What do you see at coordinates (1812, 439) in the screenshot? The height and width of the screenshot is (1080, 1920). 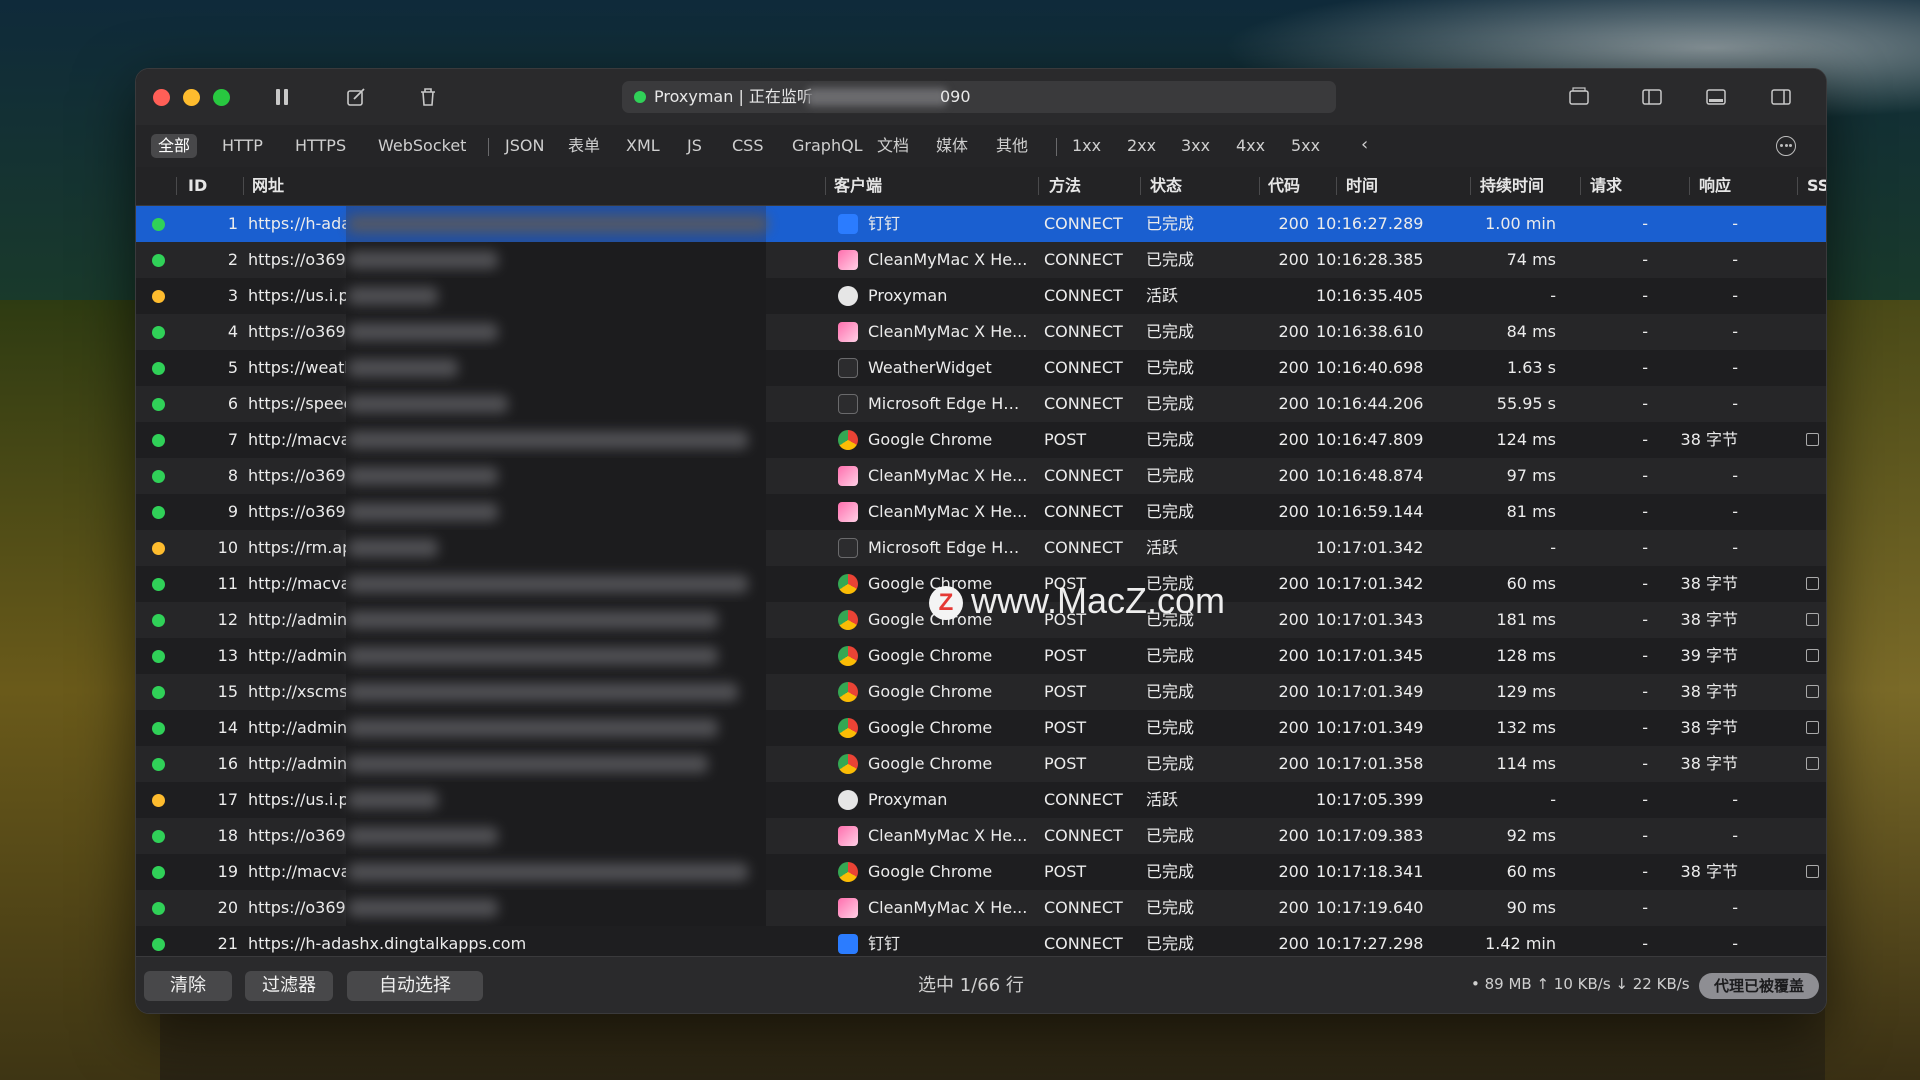 I see `ssl-lock-icon` at bounding box center [1812, 439].